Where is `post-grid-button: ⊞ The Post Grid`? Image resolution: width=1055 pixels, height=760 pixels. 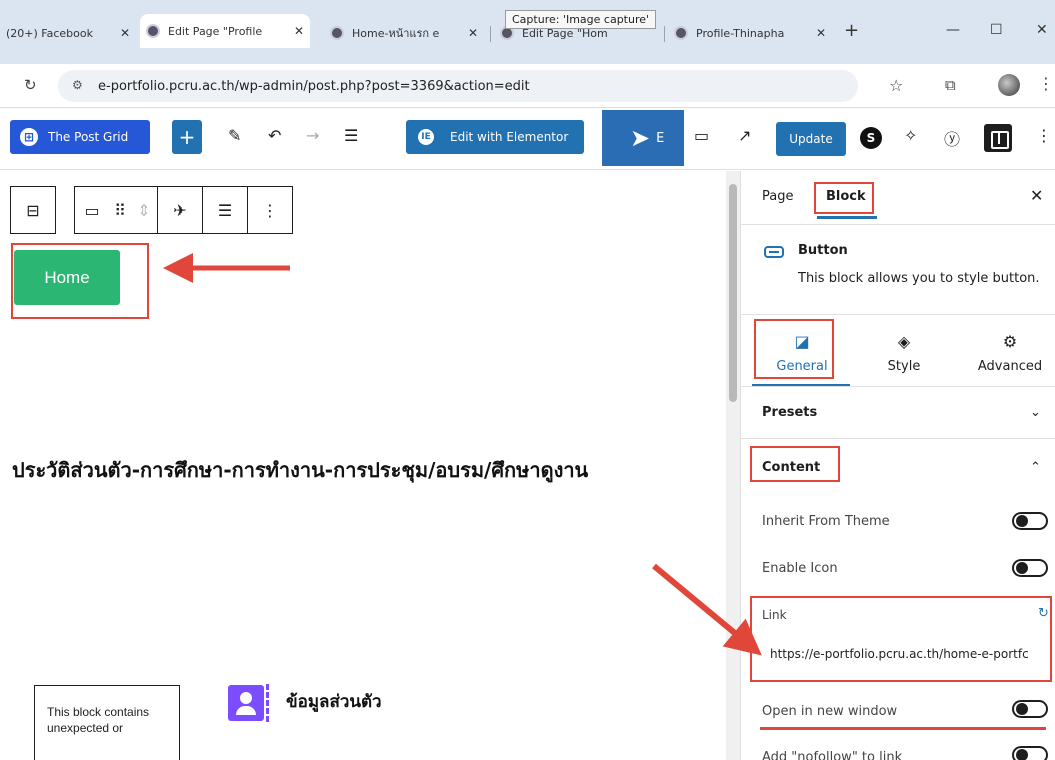 post-grid-button: ⊞ The Post Grid is located at coordinates (80, 137).